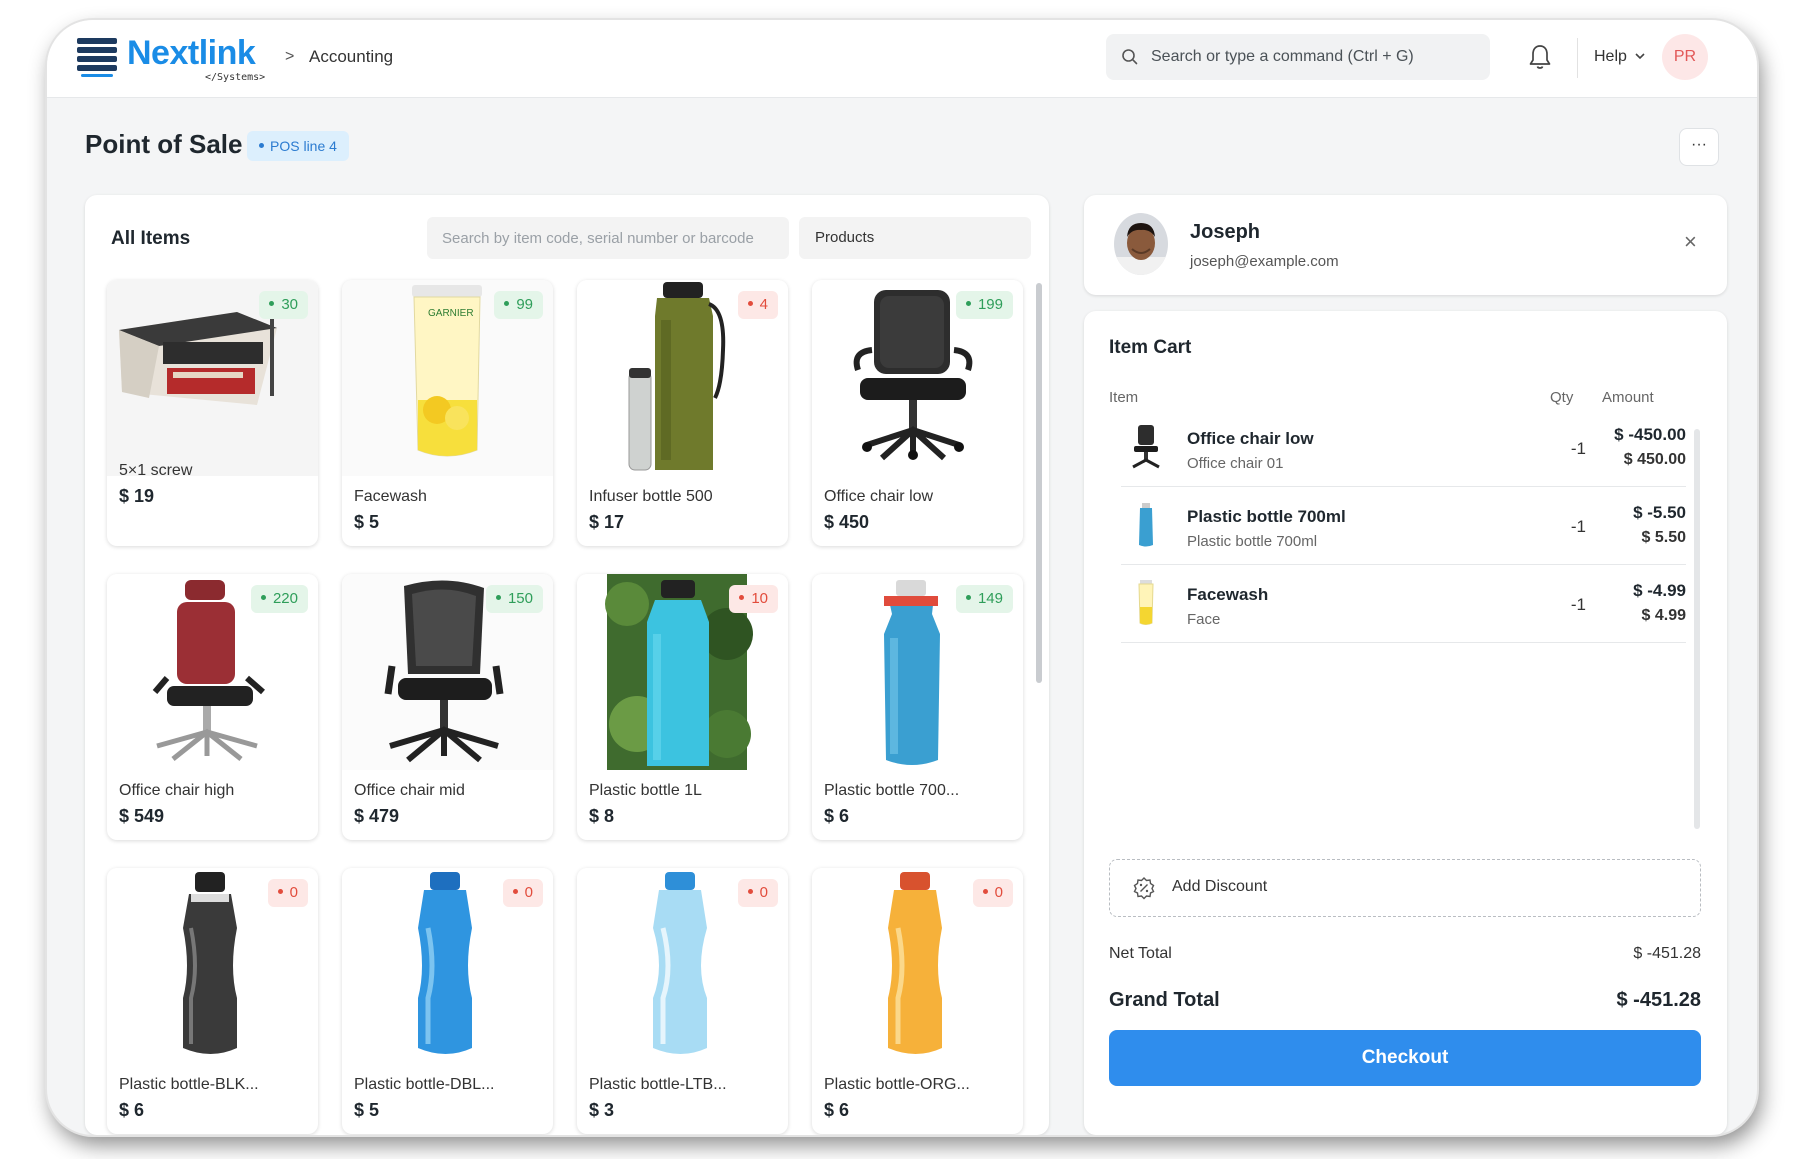 This screenshot has height=1159, width=1797. I want to click on stock-badge: 4, so click(757, 305).